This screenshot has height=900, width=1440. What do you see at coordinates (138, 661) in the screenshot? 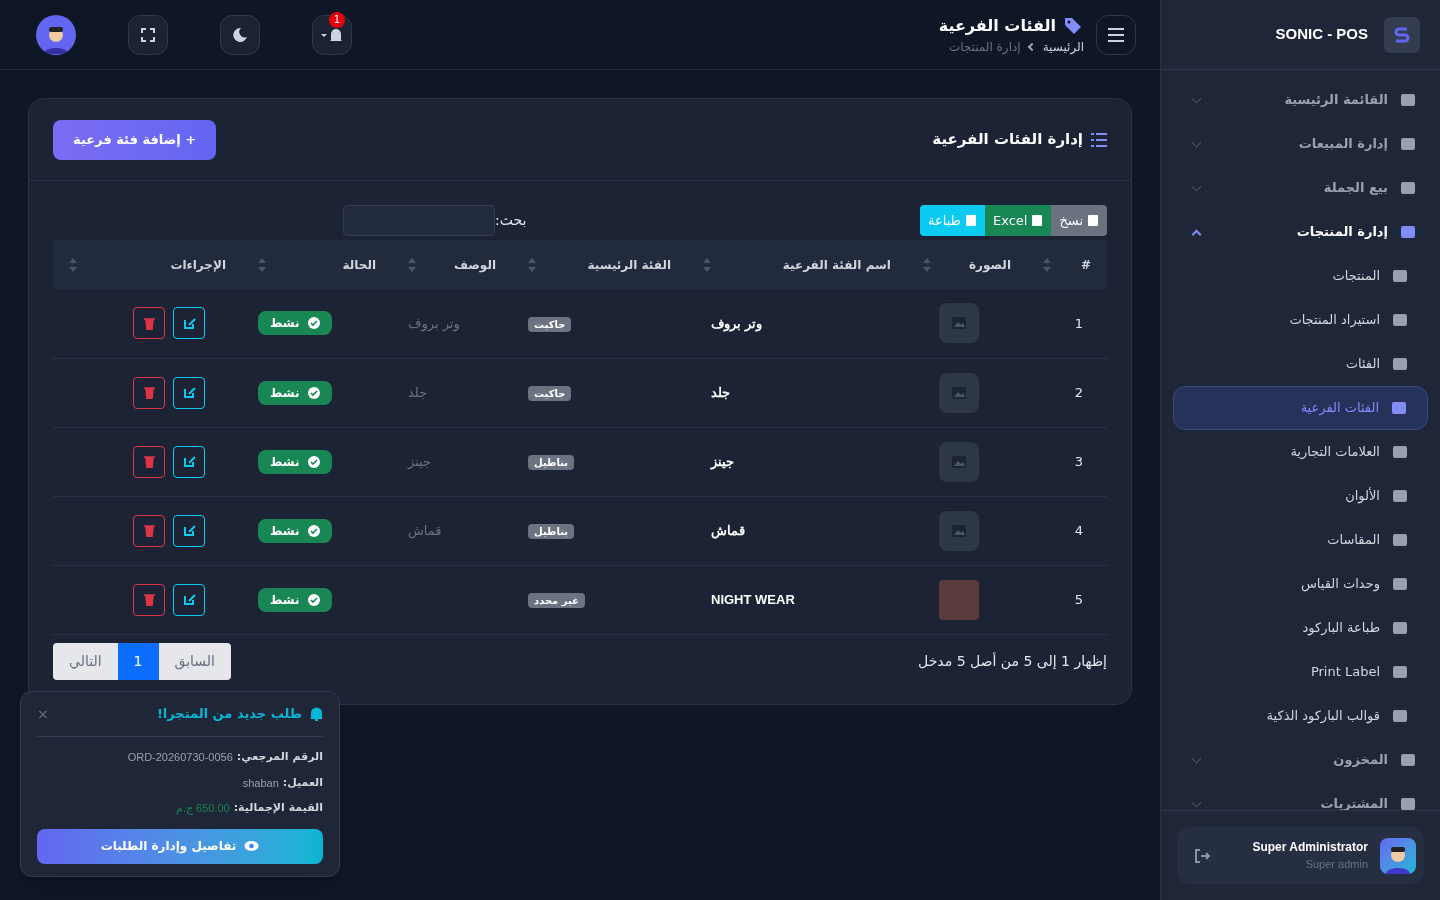
I see `pagination-button: 1` at bounding box center [138, 661].